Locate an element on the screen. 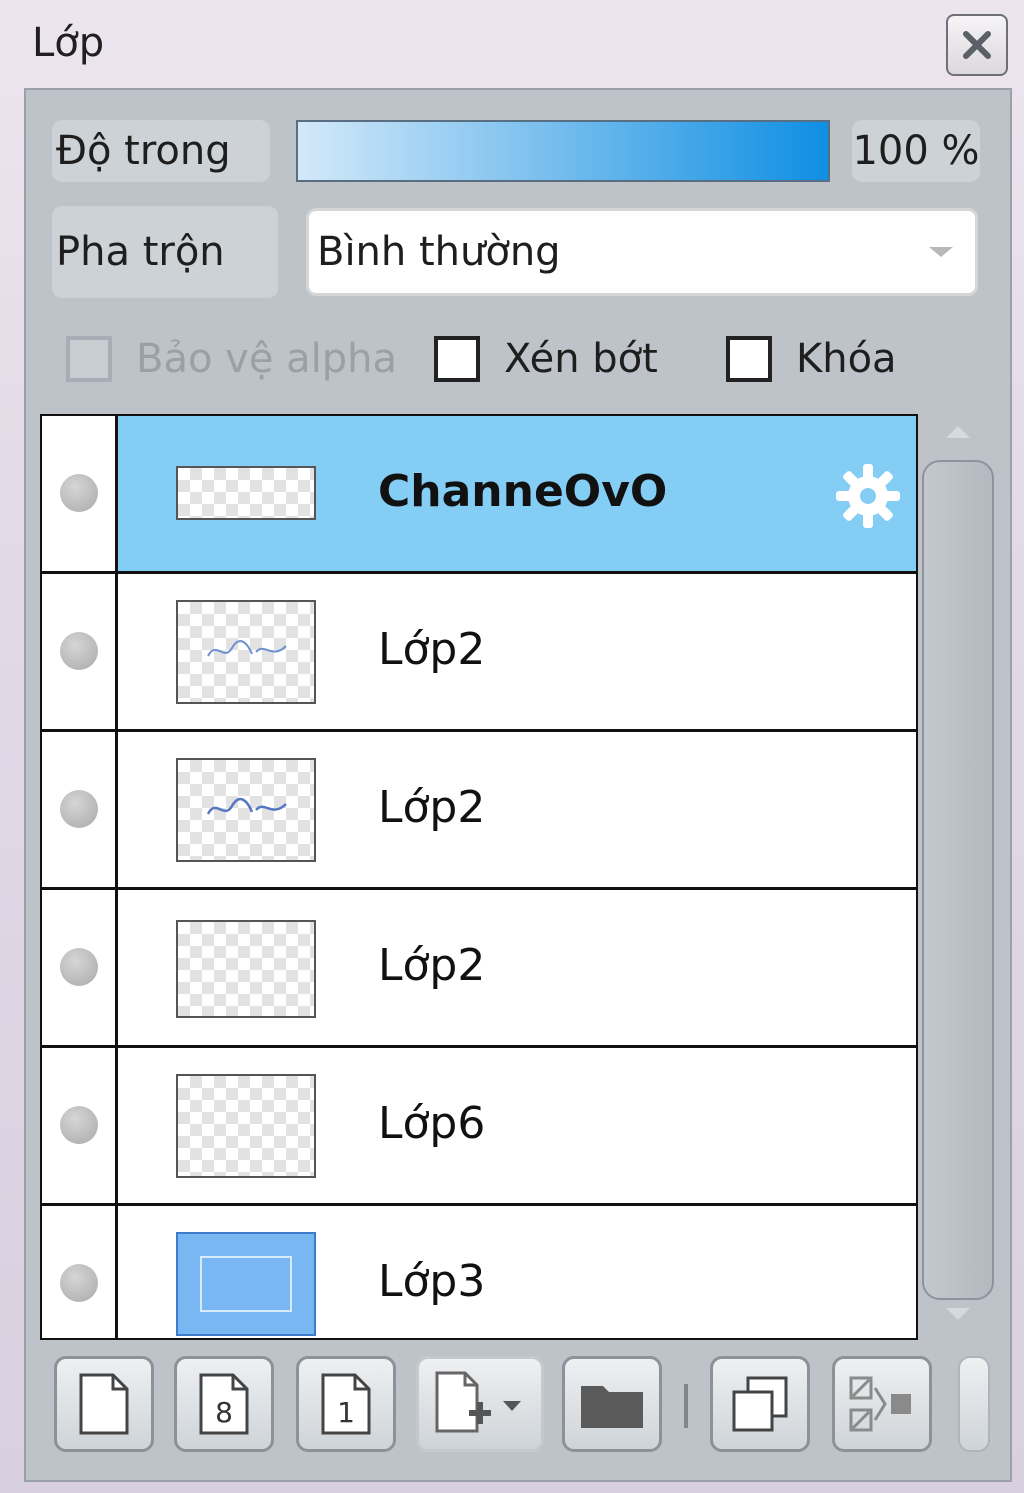 This screenshot has height=1493, width=1024. lock-label: Khóa is located at coordinates (846, 359).